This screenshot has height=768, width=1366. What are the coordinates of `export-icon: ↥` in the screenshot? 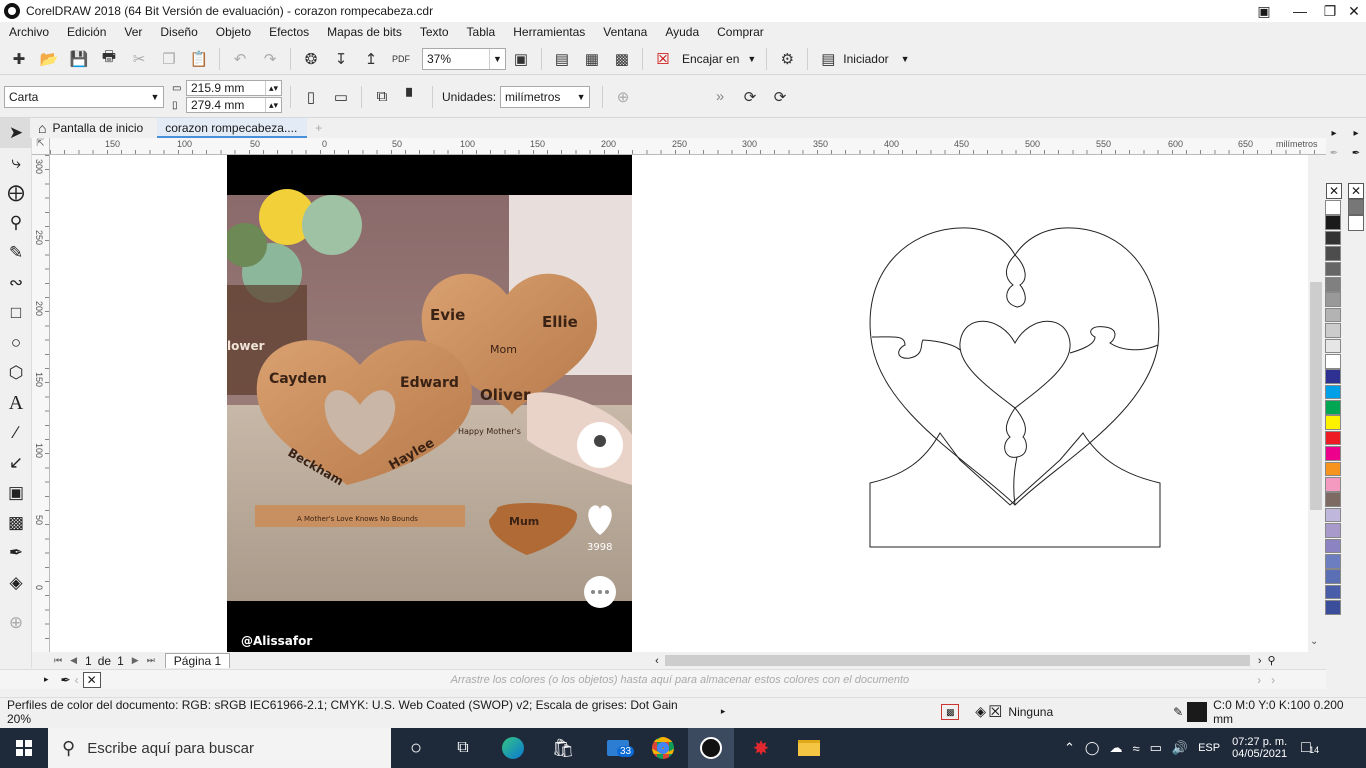 It's located at (371, 59).